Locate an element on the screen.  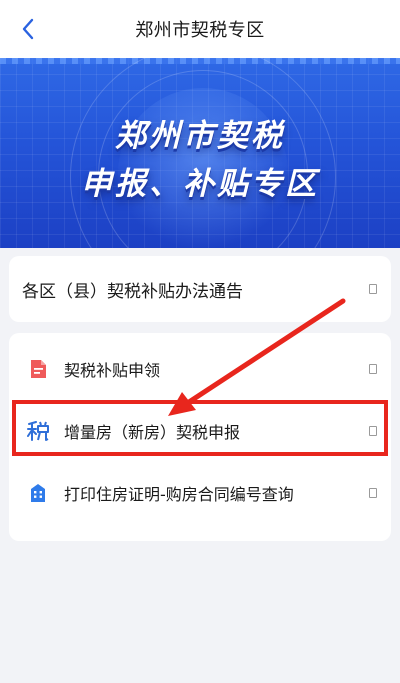
building-icon is located at coordinates (38, 493).